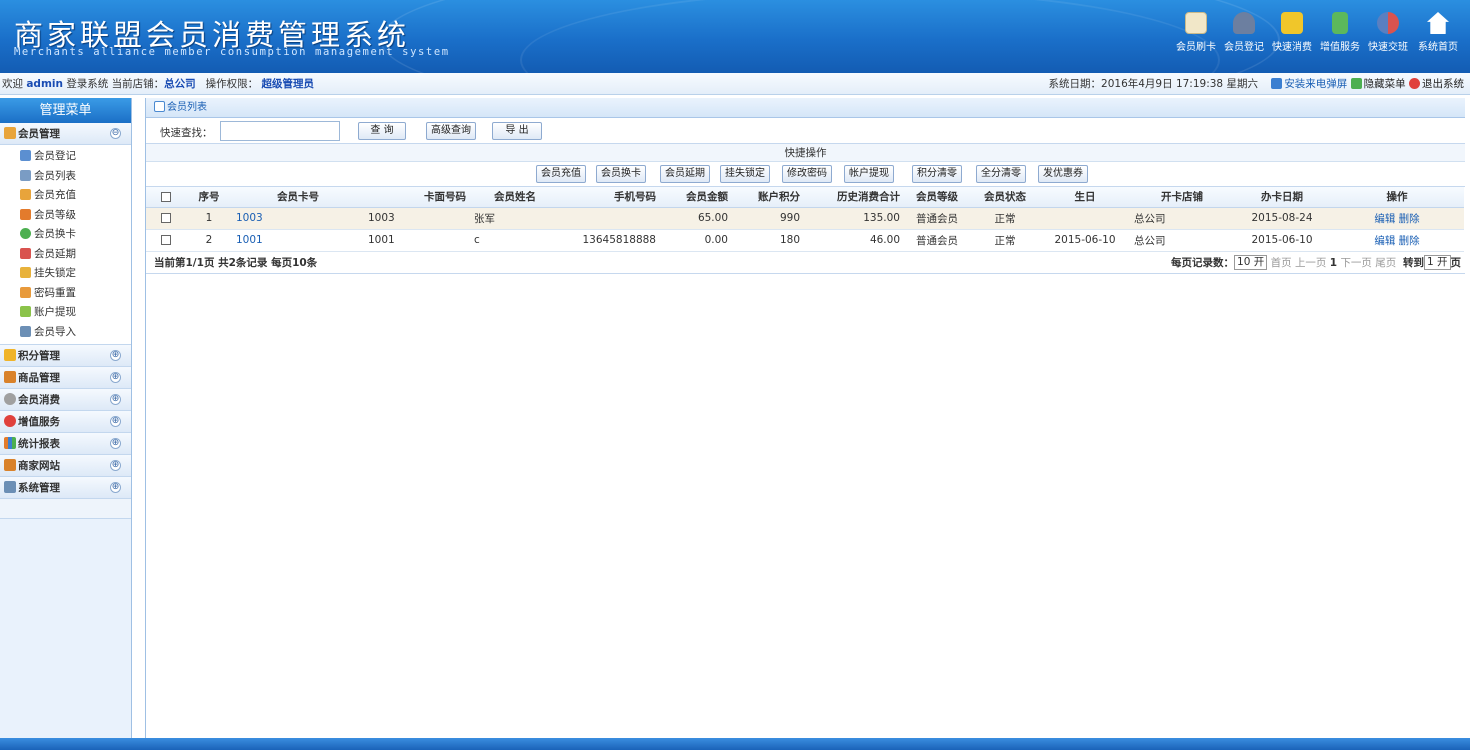  I want to click on quick-recharge-button: 会员充值, so click(561, 174).